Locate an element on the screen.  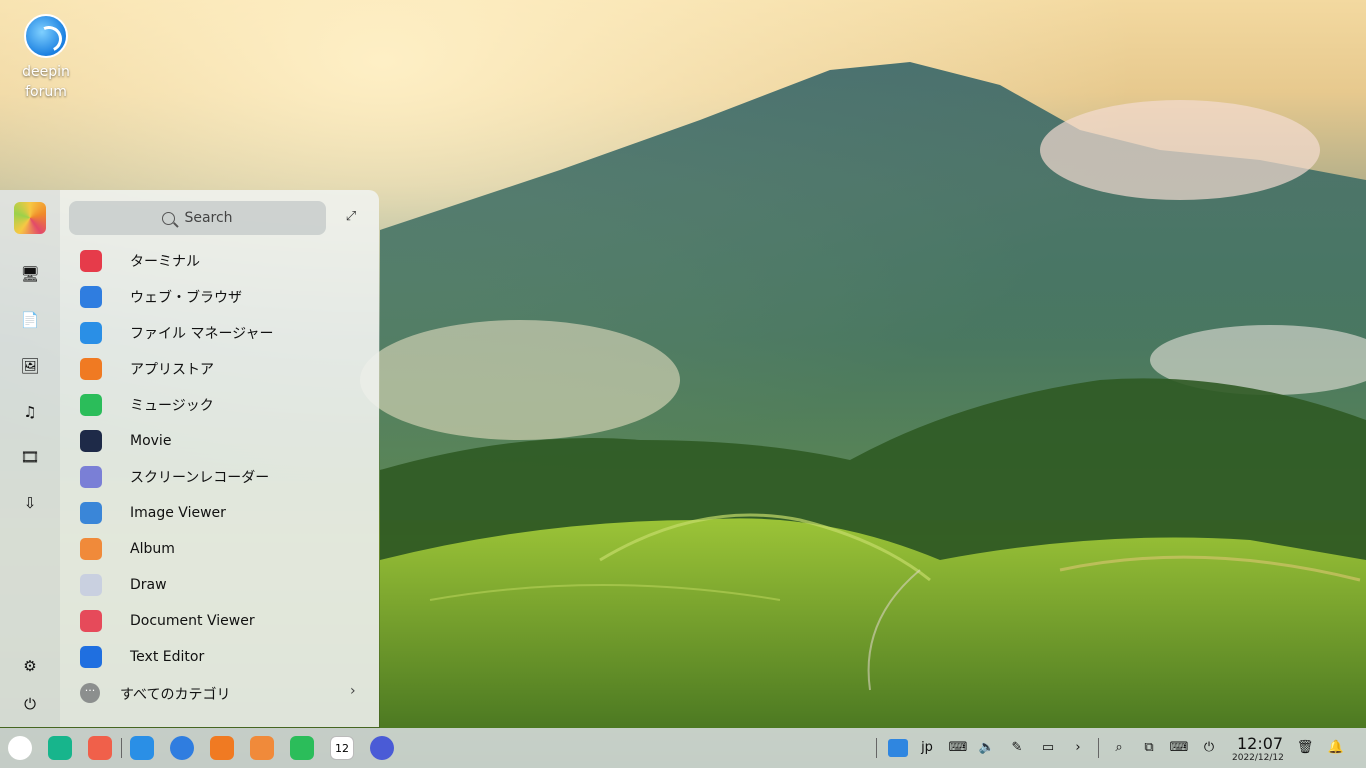
picture-icon: 🖼 is located at coordinates (30, 366).